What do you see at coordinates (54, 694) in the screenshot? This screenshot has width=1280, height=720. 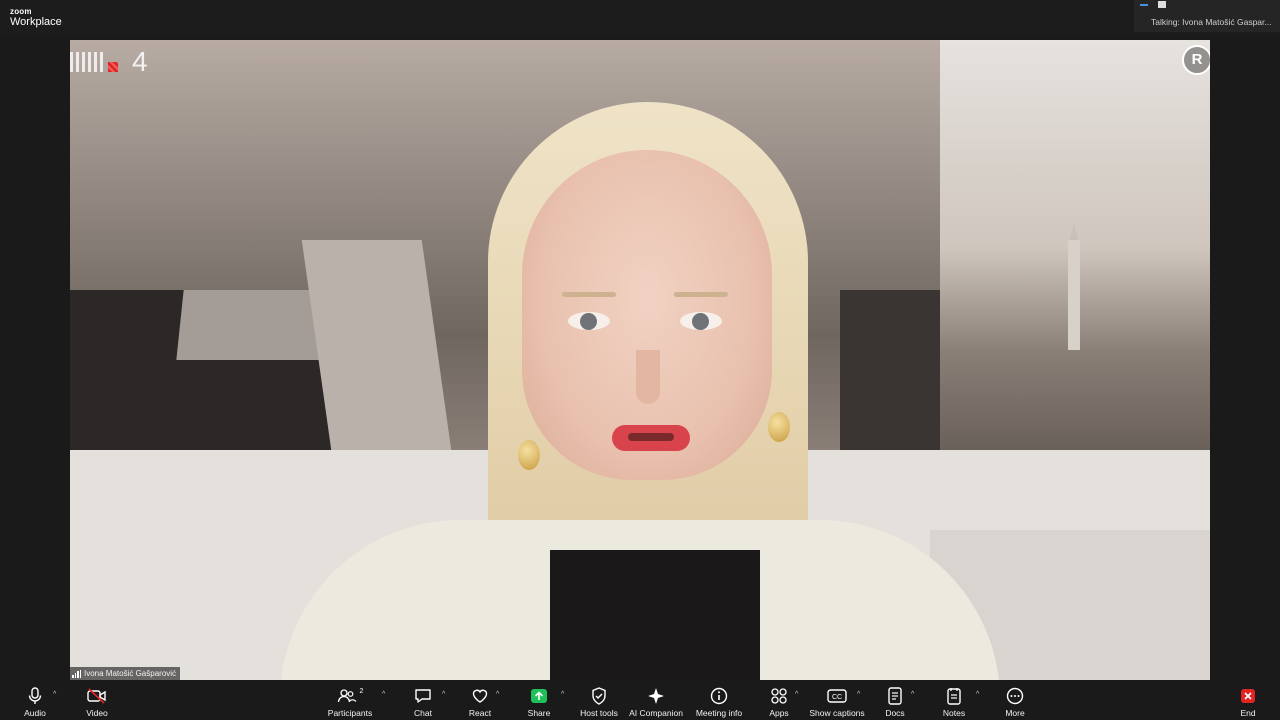 I see `audio-options-caret-icon: ^` at bounding box center [54, 694].